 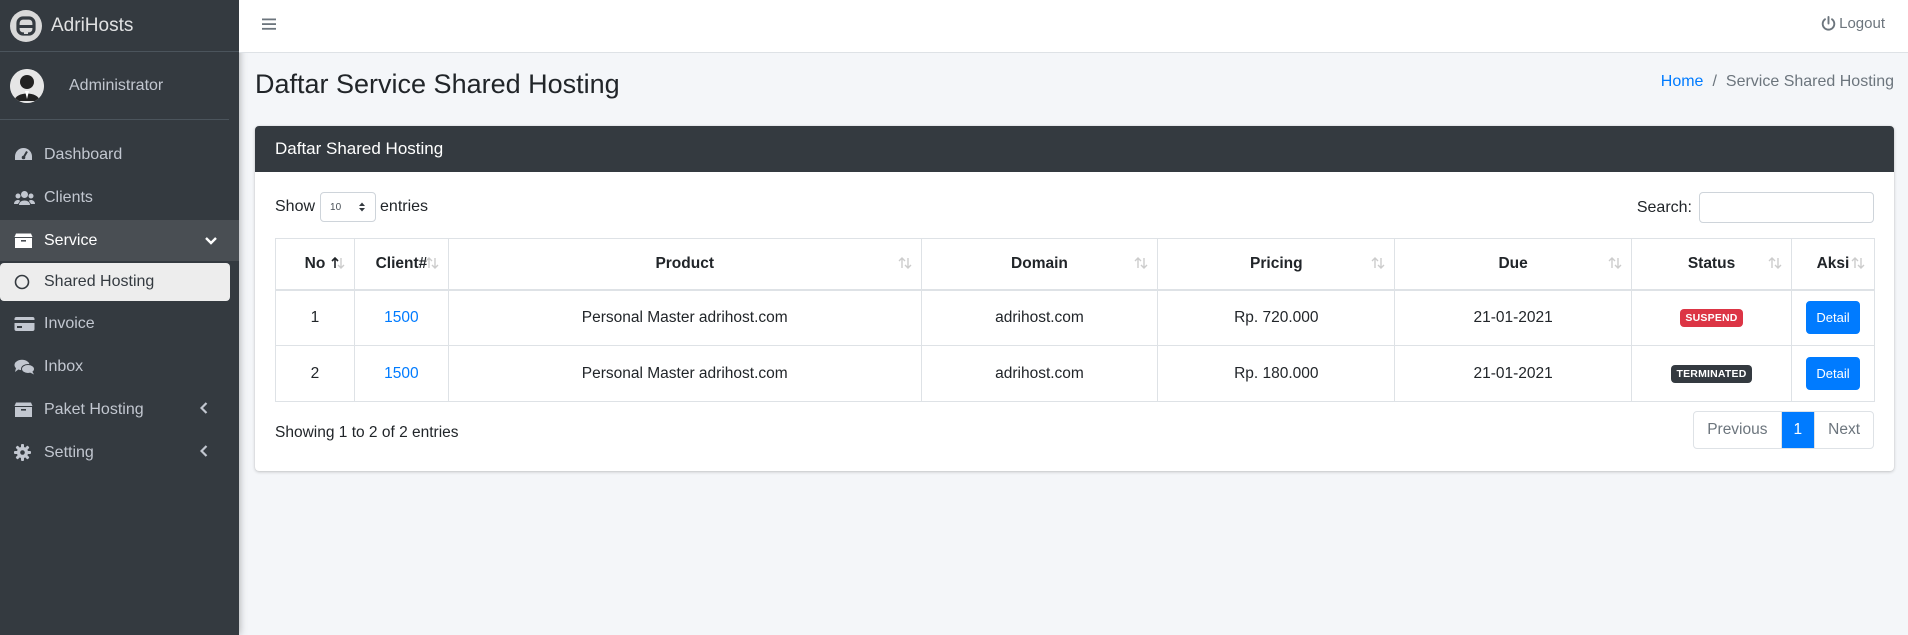 What do you see at coordinates (348, 207) in the screenshot?
I see `entries-select: 10` at bounding box center [348, 207].